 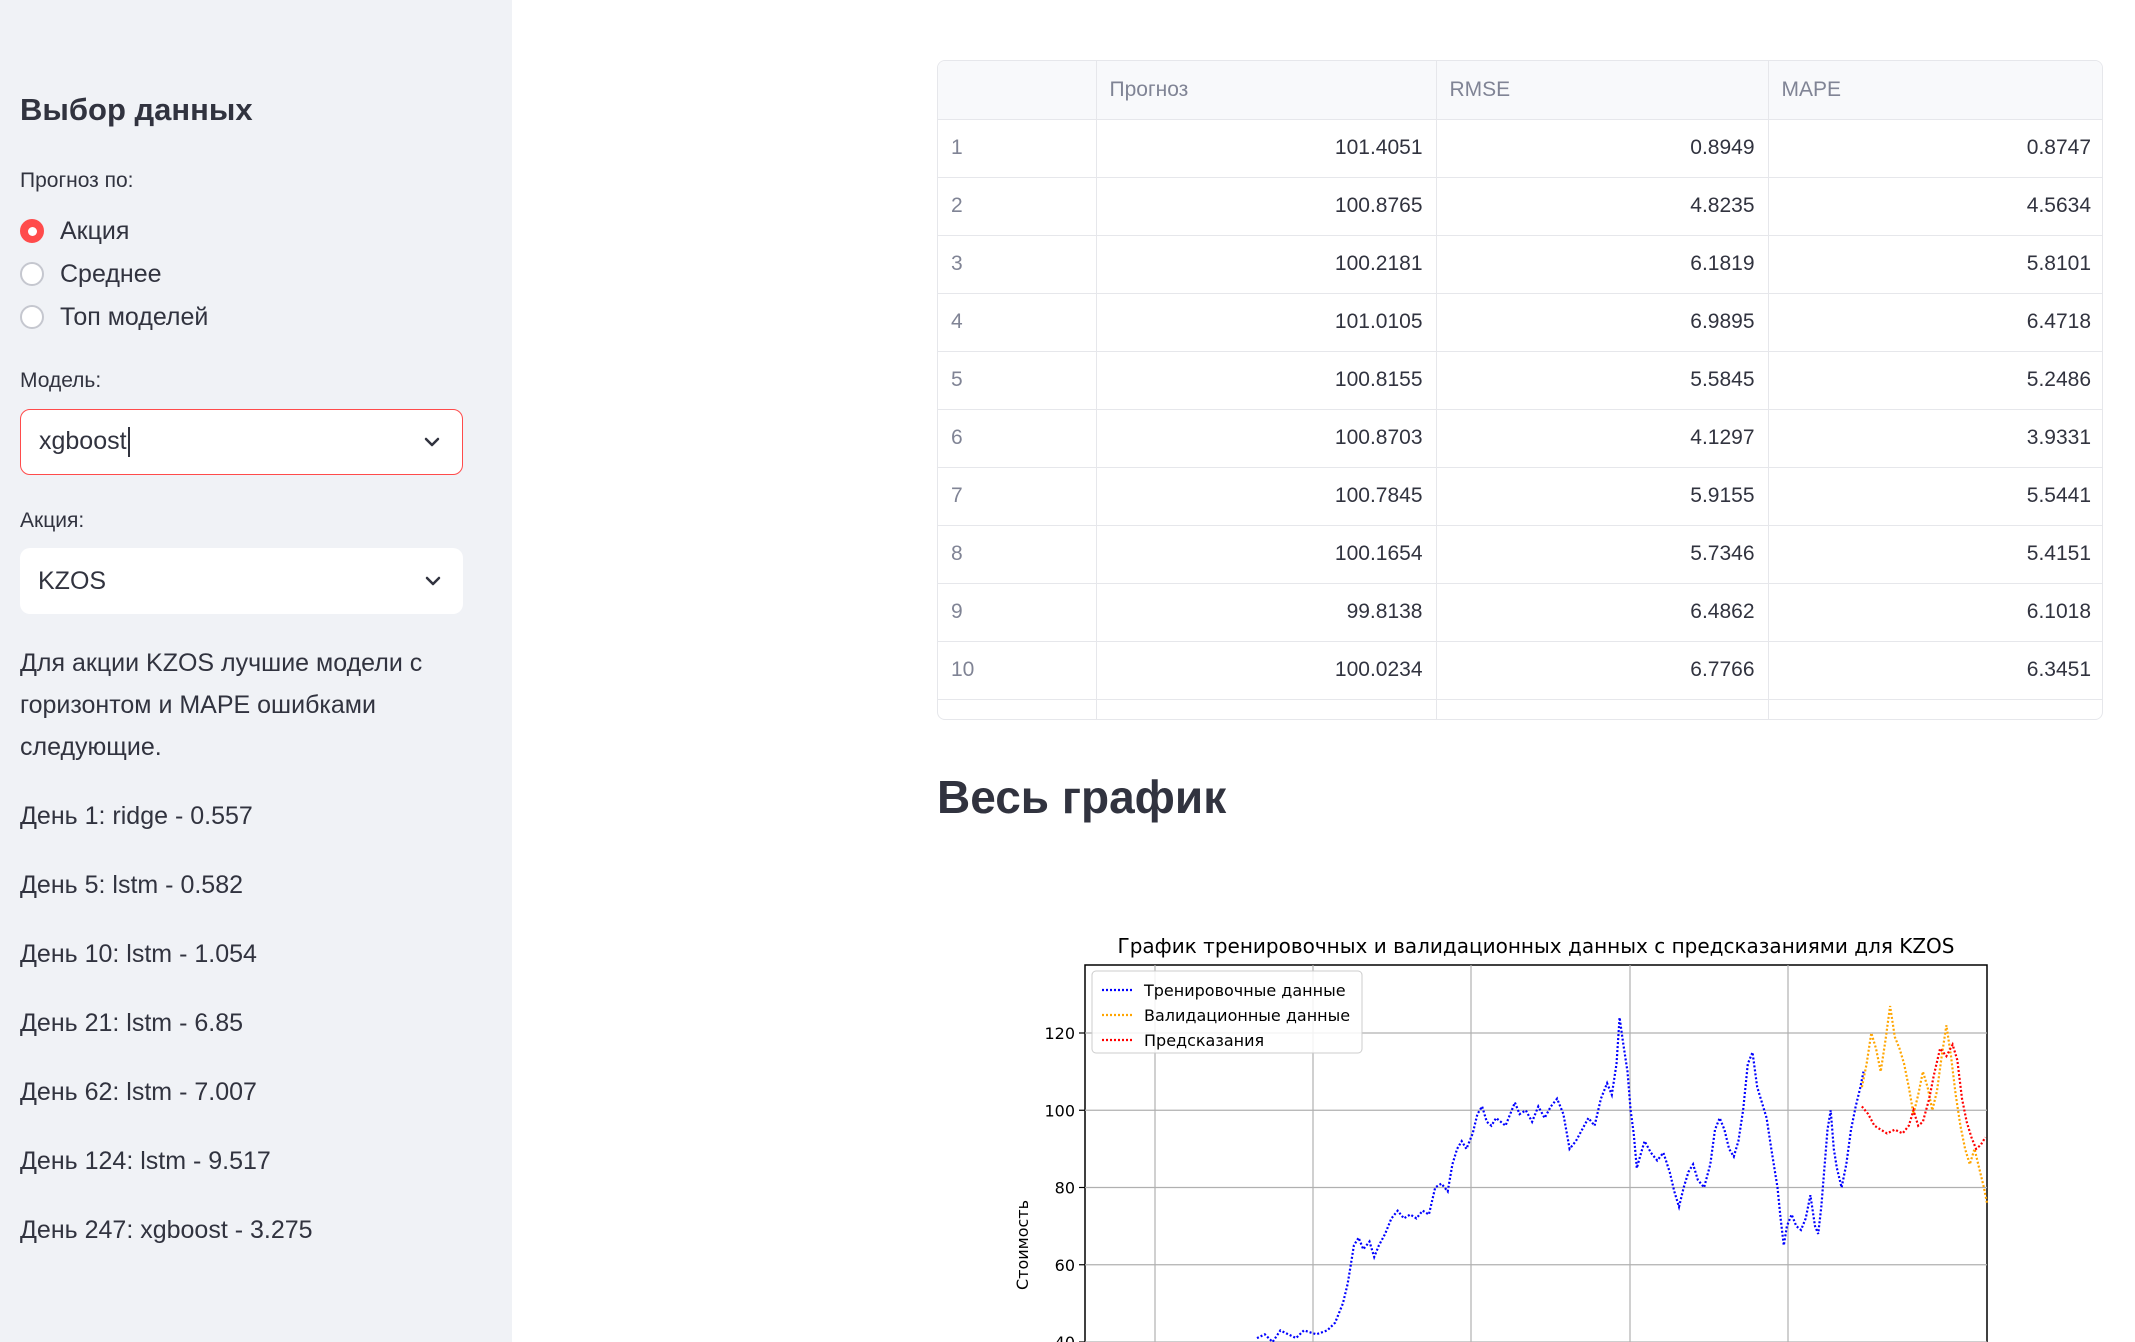 What do you see at coordinates (111, 273) in the screenshot?
I see `radio-label: Среднее` at bounding box center [111, 273].